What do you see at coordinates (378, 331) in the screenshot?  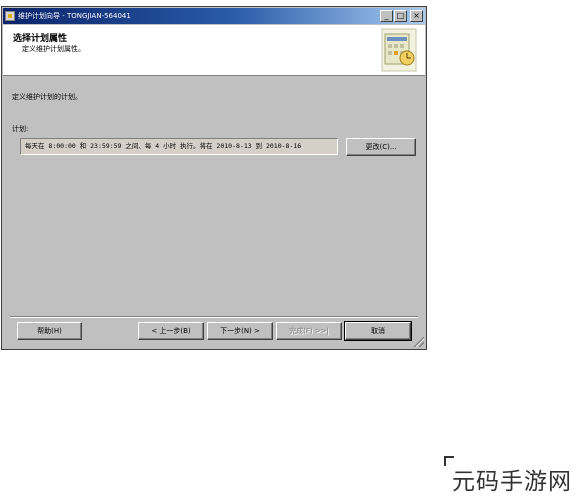 I see `cancel-button: 取消` at bounding box center [378, 331].